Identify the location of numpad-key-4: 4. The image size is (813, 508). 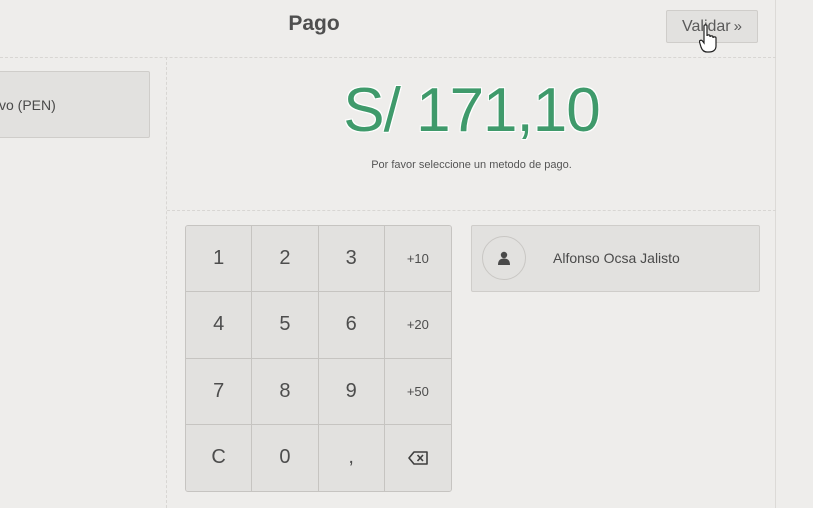
(219, 325).